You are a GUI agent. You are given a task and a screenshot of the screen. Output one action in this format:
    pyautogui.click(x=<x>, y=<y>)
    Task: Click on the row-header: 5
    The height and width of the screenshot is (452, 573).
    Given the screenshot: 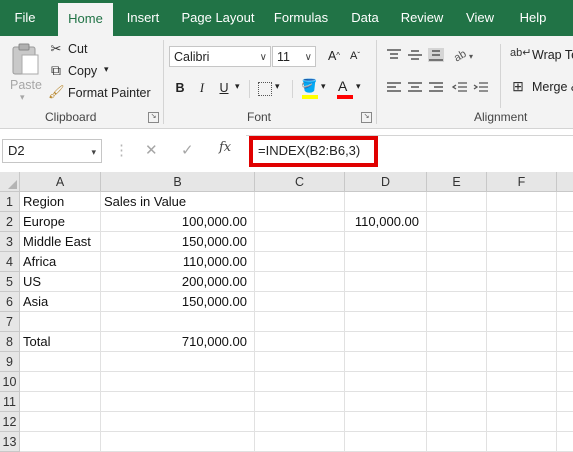 What is the action you would take?
    pyautogui.click(x=10, y=282)
    